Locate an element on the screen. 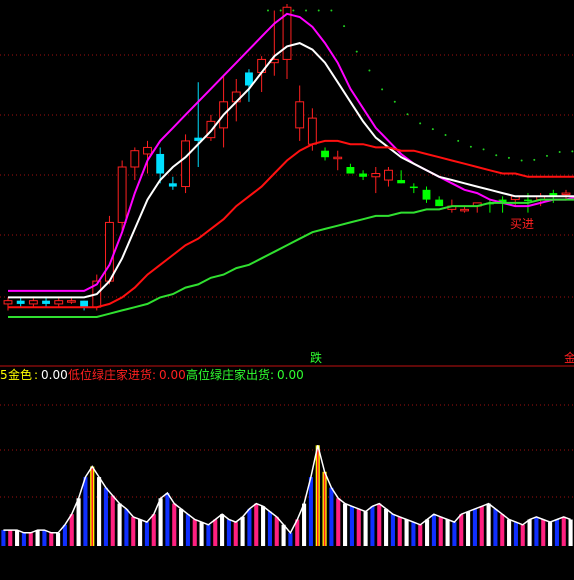 This screenshot has height=580, width=574. indicator-label-high-green: 高位绿庄家出货 is located at coordinates (228, 374).